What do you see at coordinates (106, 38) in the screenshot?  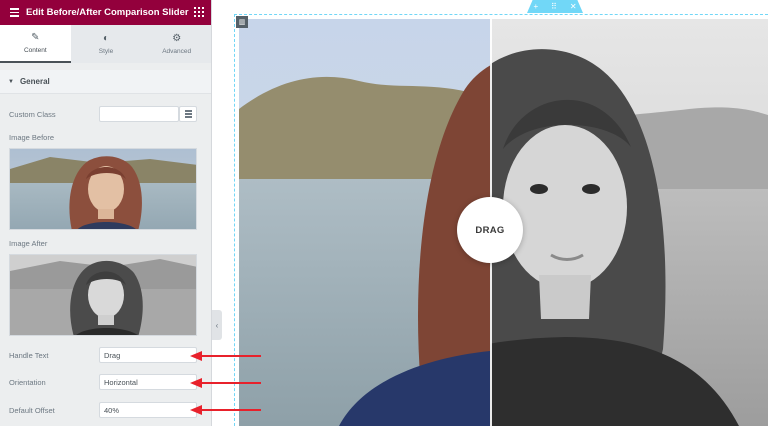 I see `contrast-icon: ◐` at bounding box center [106, 38].